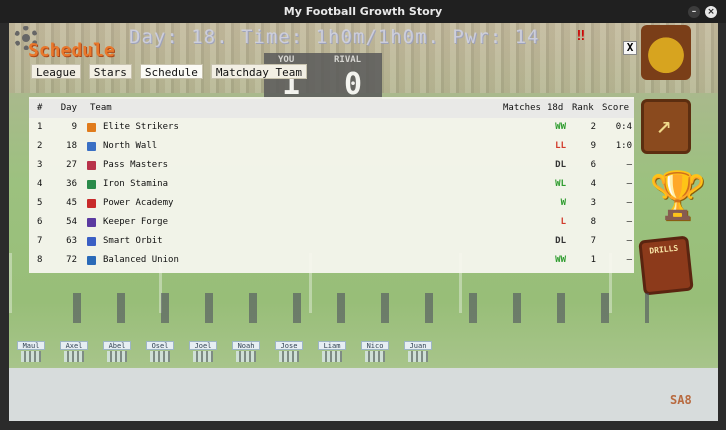 The height and width of the screenshot is (430, 726). Describe the element at coordinates (363, 394) in the screenshot. I see `snow-ground` at that location.